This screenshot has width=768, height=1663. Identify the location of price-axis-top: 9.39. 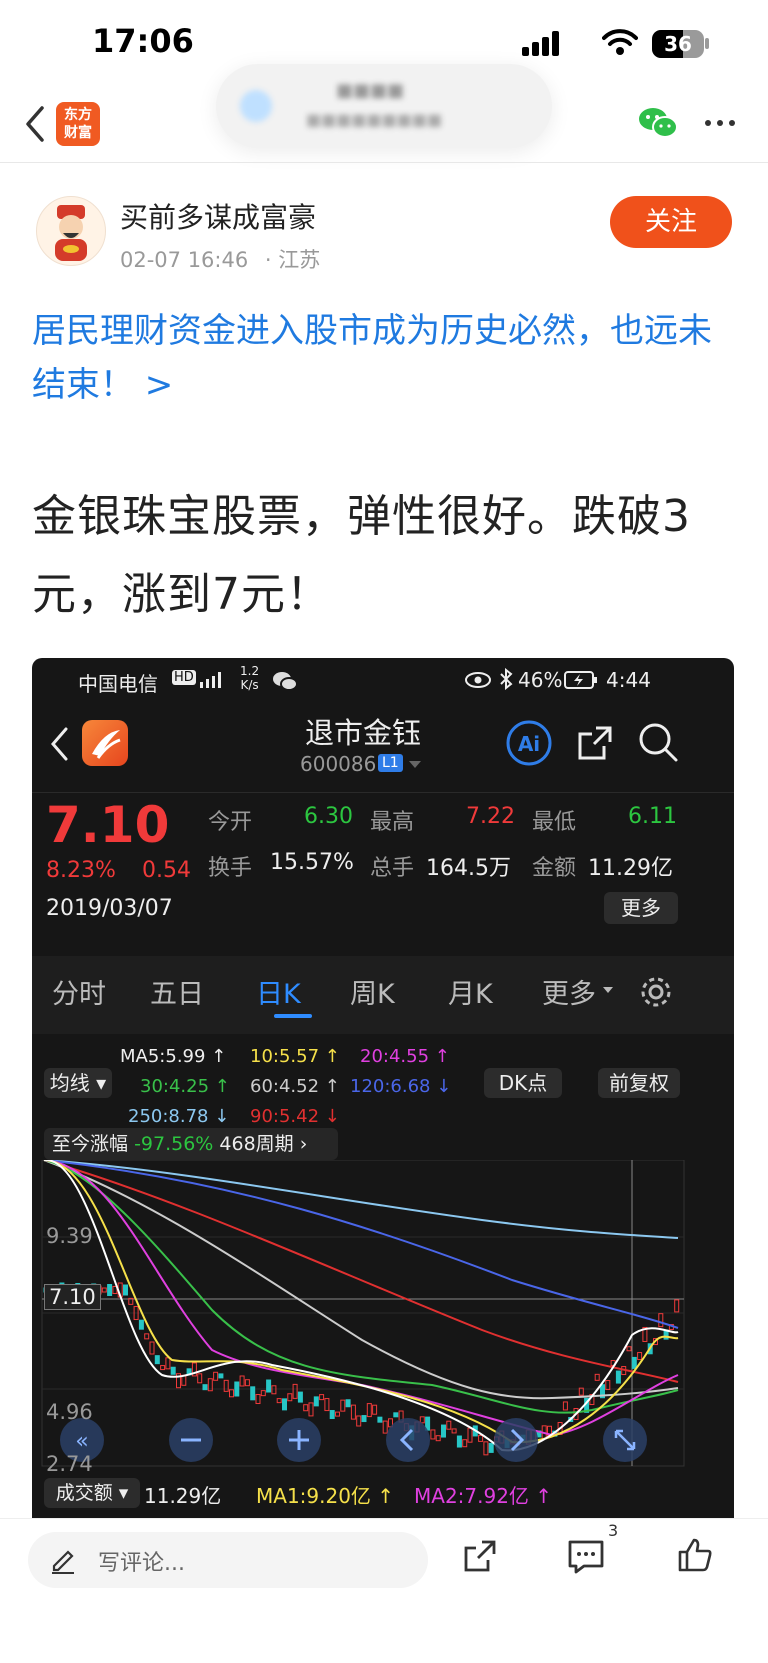
(69, 1236).